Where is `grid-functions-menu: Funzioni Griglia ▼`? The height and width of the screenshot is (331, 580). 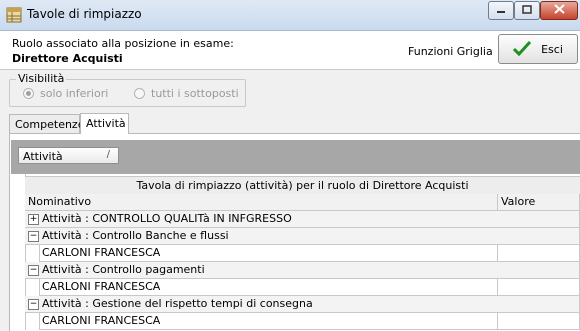 grid-functions-menu: Funzioni Griglia ▼ is located at coordinates (456, 51).